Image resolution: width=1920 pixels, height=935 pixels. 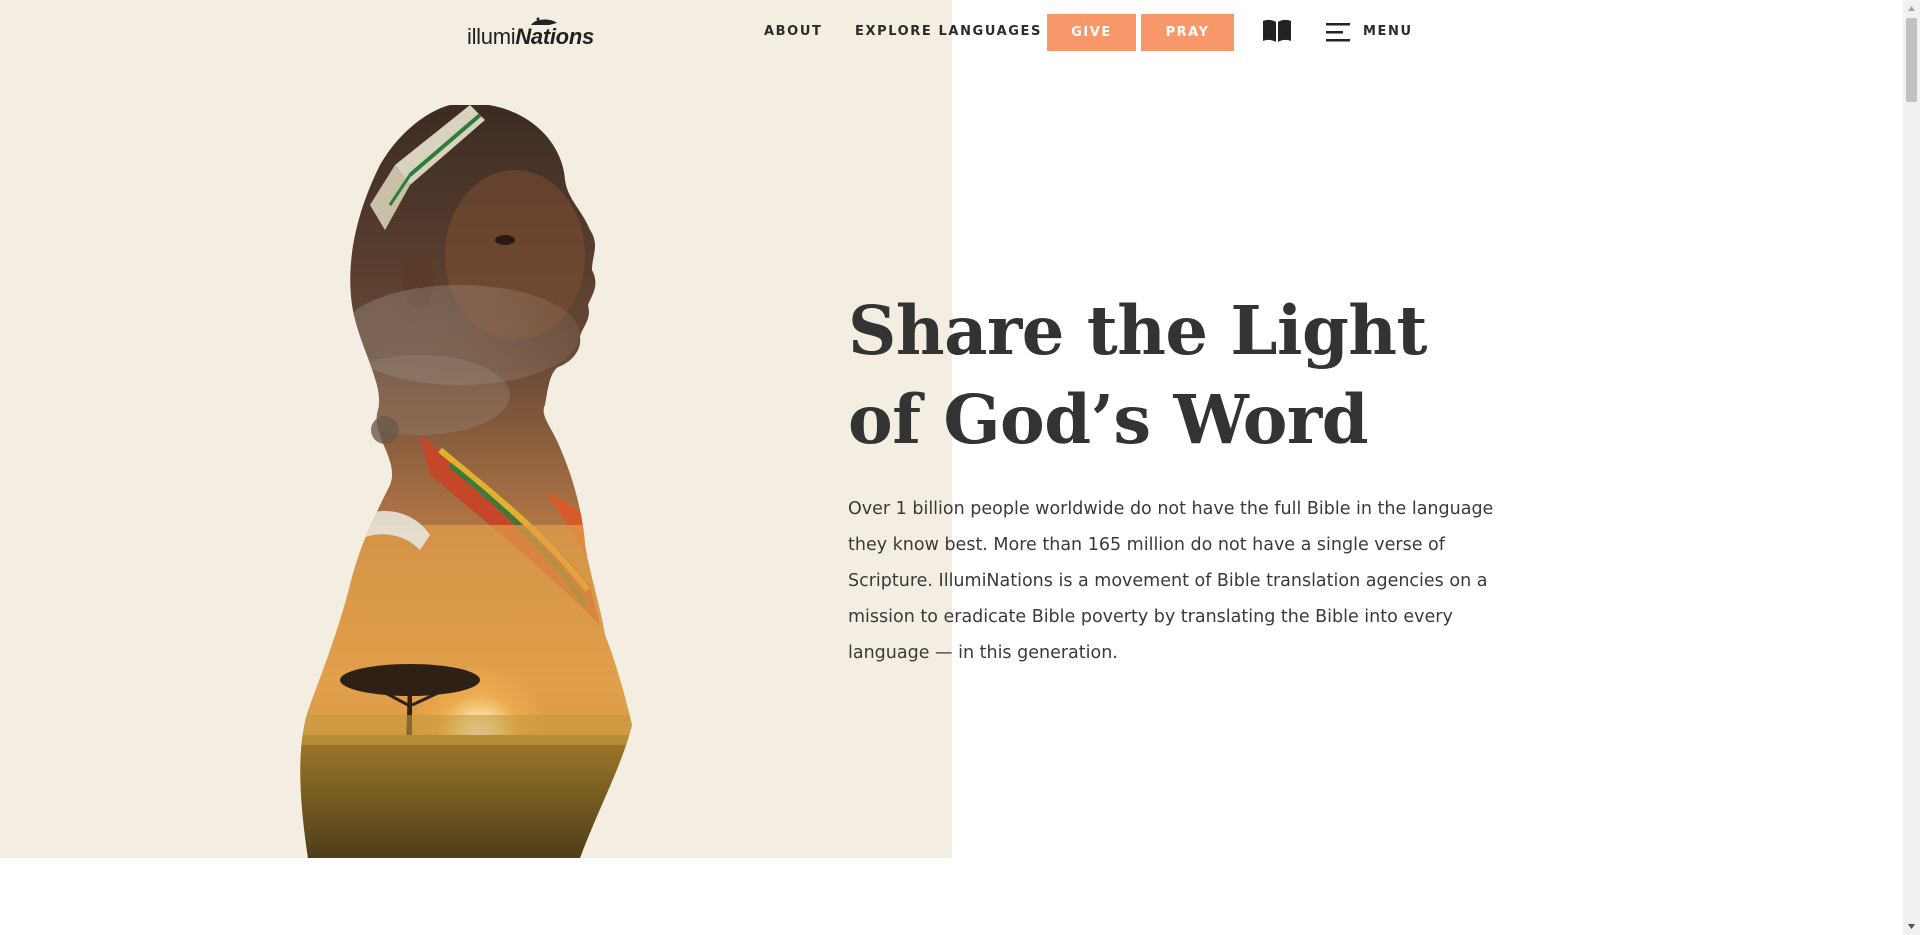 What do you see at coordinates (948, 31) in the screenshot?
I see `nav-explore-languages-link: EXPLORE LANGUAGES` at bounding box center [948, 31].